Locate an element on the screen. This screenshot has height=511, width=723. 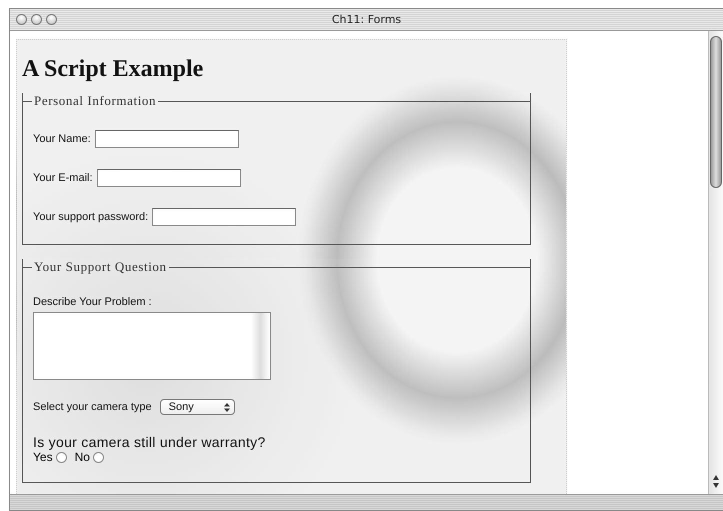
field-label: Describe Your Problem : is located at coordinates (92, 302).